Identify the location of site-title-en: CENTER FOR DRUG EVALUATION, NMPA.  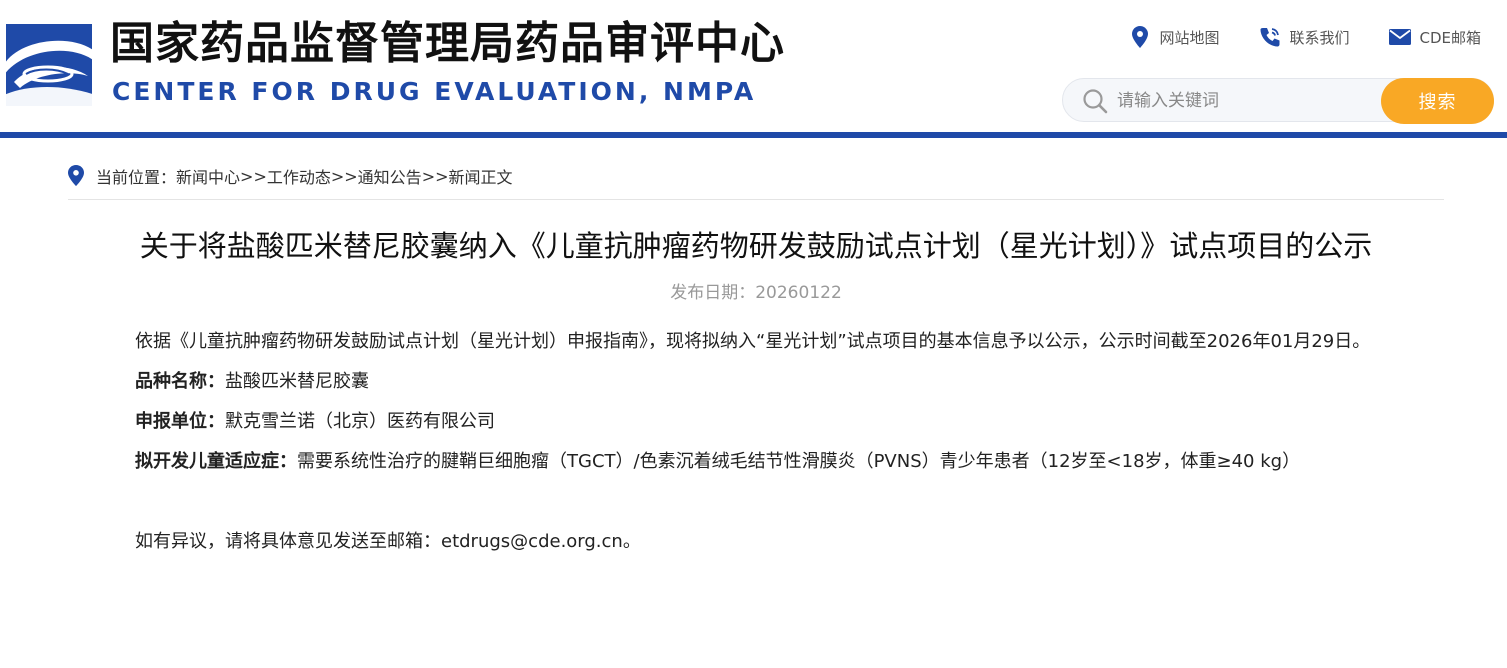
(434, 91).